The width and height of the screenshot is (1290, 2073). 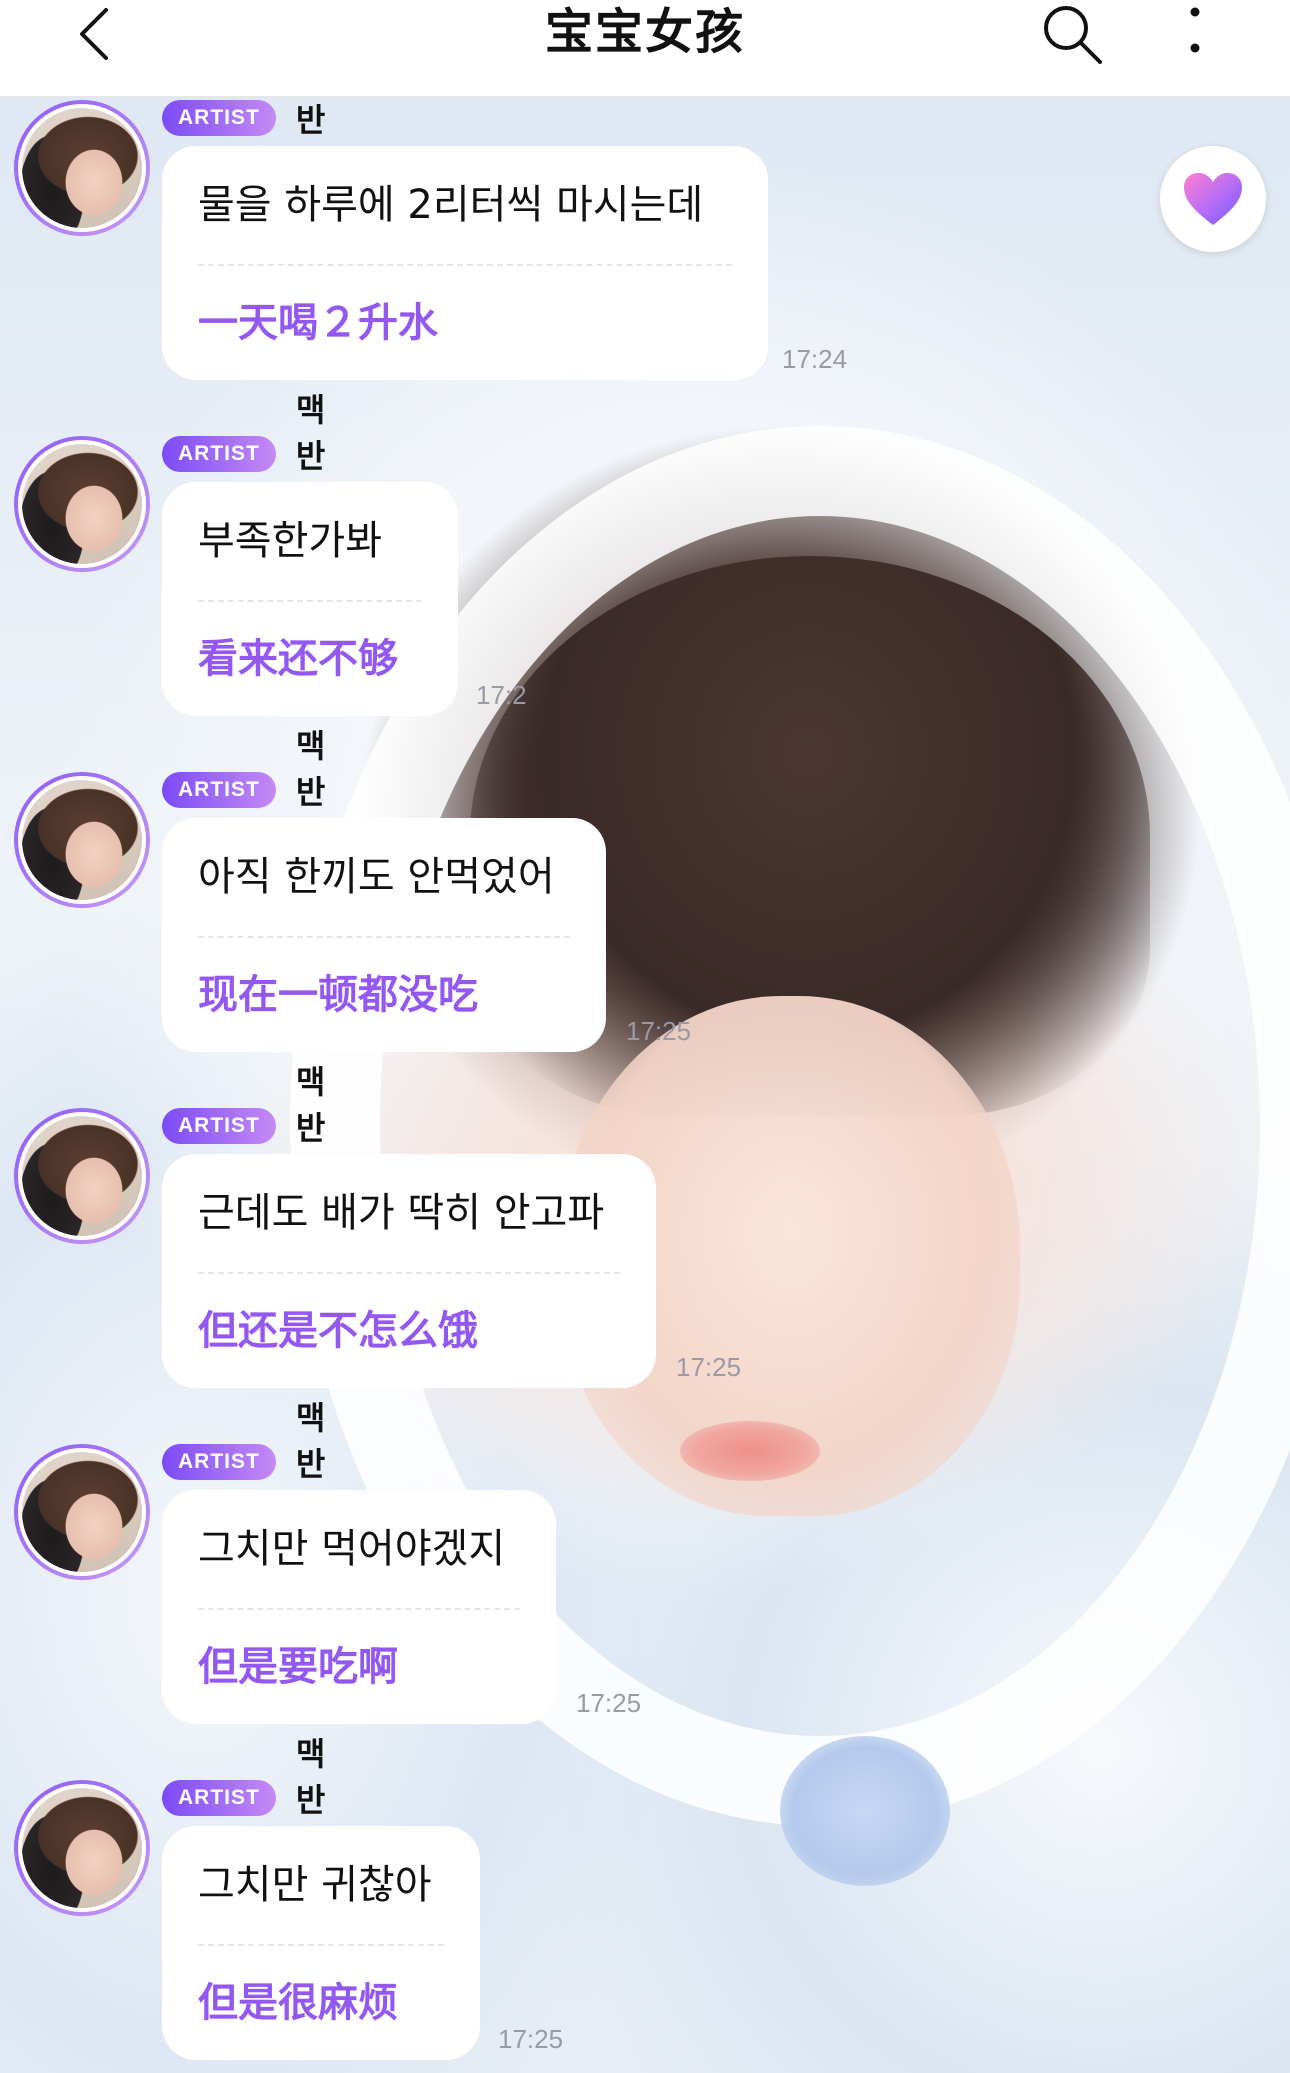 I want to click on heart-icon, so click(x=1213, y=199).